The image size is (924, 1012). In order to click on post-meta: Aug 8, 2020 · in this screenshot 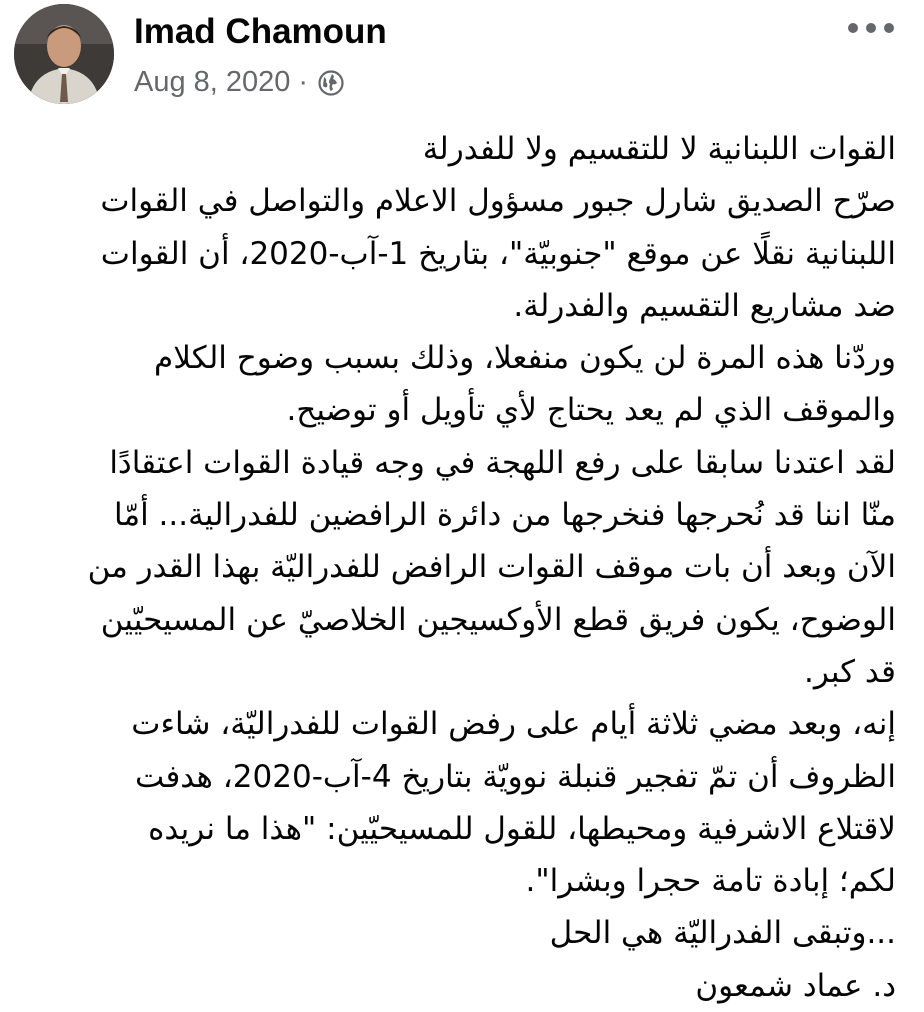, I will do `click(239, 82)`.